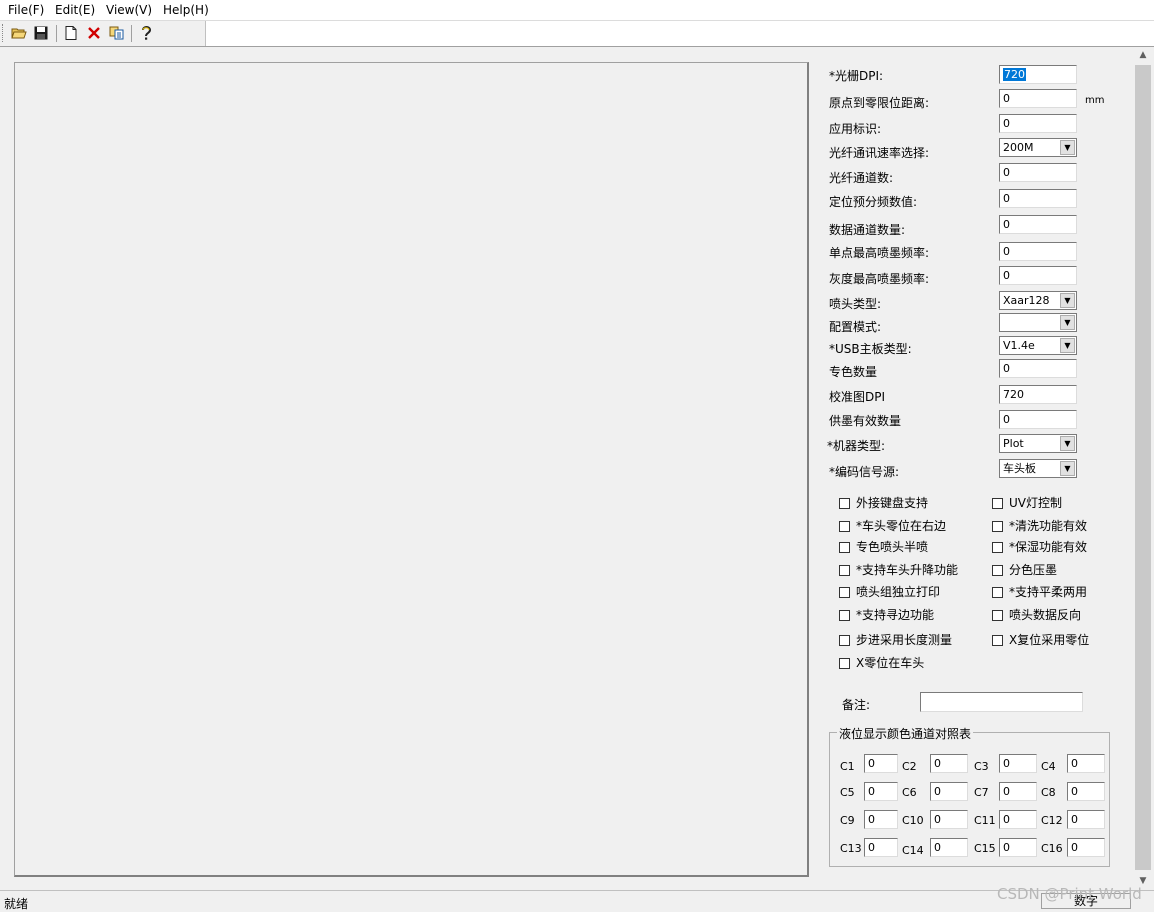  I want to click on ink-supply-label: 供墨有效数量, so click(865, 421).